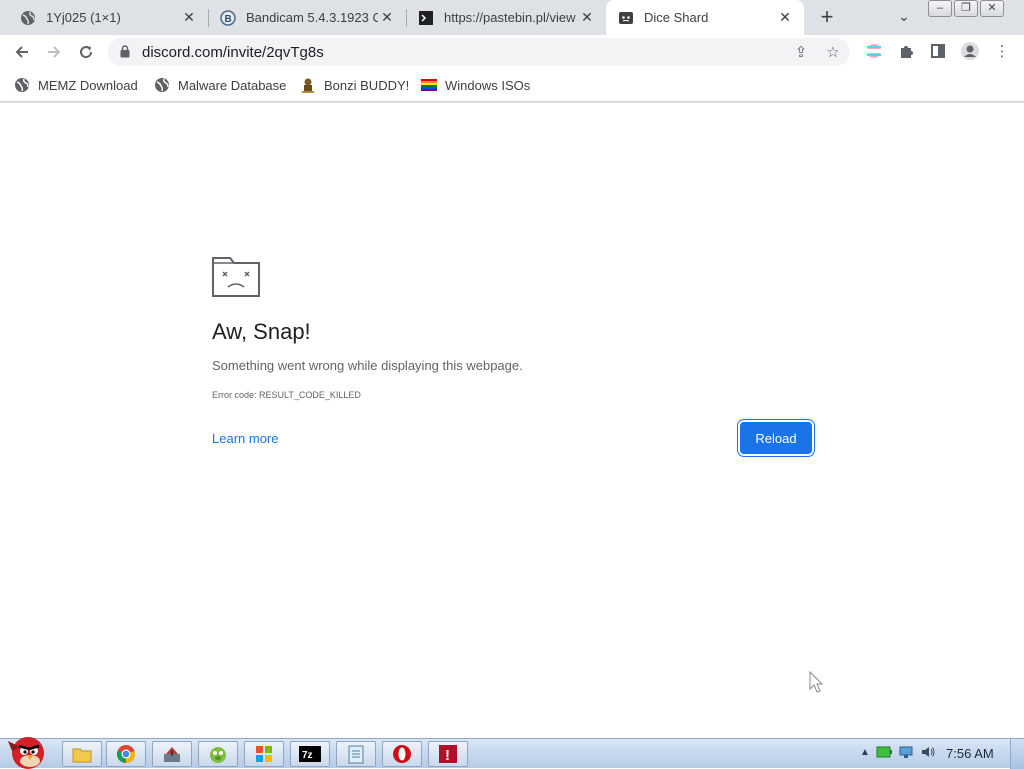 This screenshot has width=1024, height=769. I want to click on window-controls: – ❐ ✕, so click(966, 8).